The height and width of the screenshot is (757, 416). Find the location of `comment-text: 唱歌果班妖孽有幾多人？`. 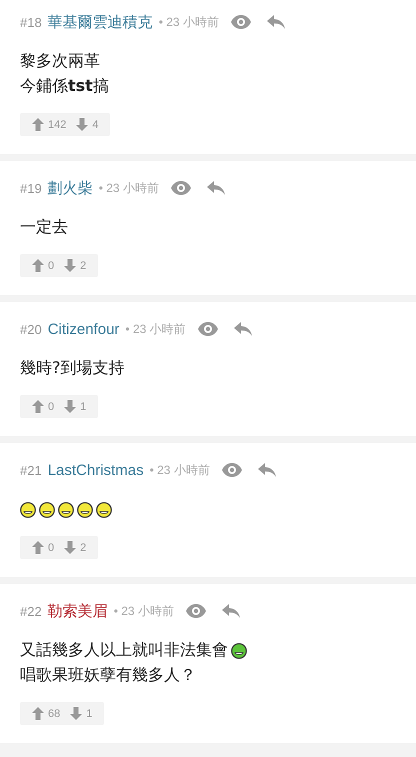

comment-text: 唱歌果班妖孽有幾多人？ is located at coordinates (108, 675).